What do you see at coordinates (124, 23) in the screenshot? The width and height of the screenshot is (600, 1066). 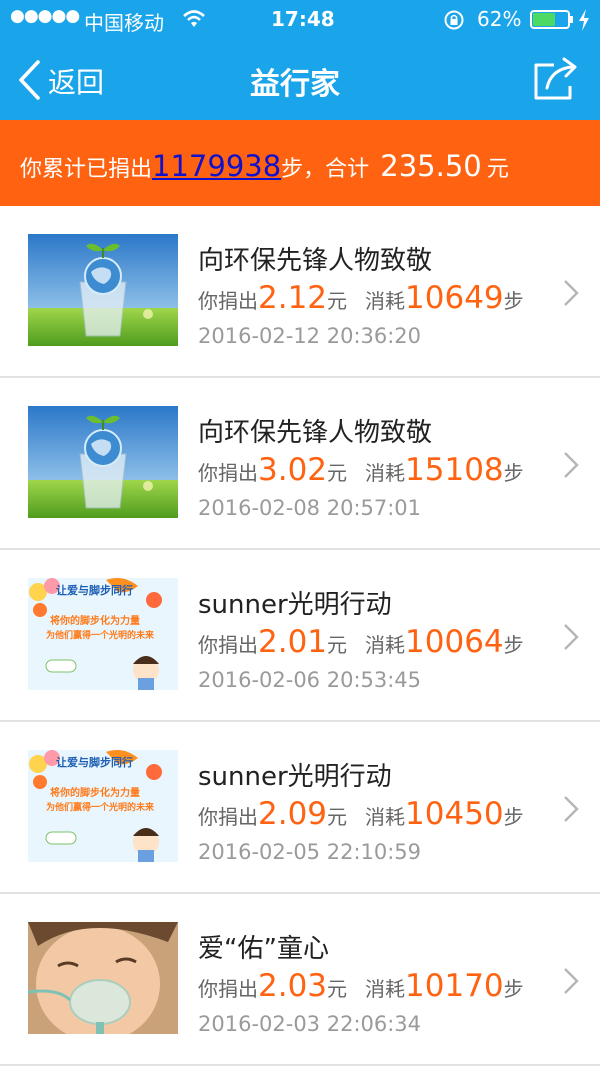 I see `carrier-name: 中国移动` at bounding box center [124, 23].